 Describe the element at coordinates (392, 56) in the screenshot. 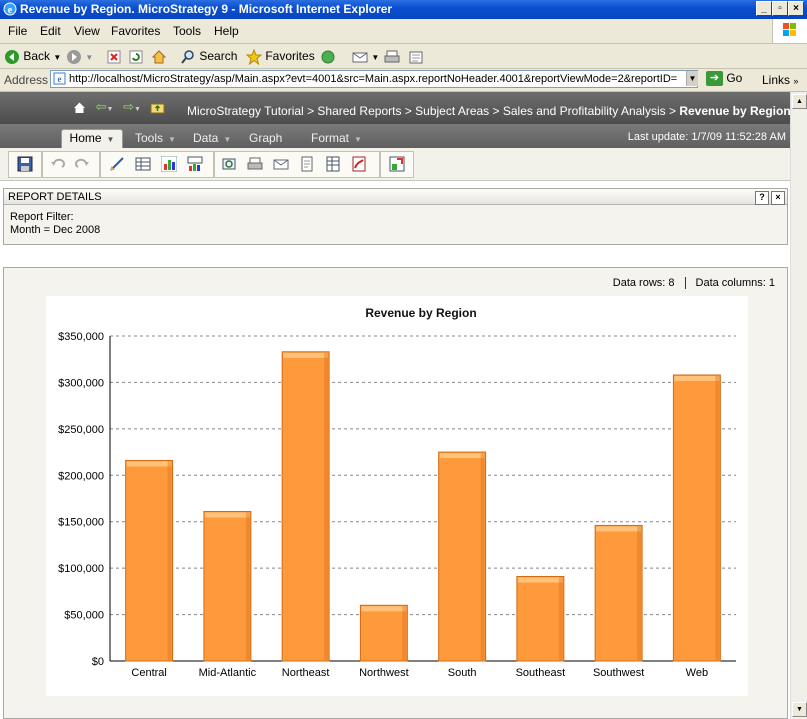

I see `print-button` at that location.